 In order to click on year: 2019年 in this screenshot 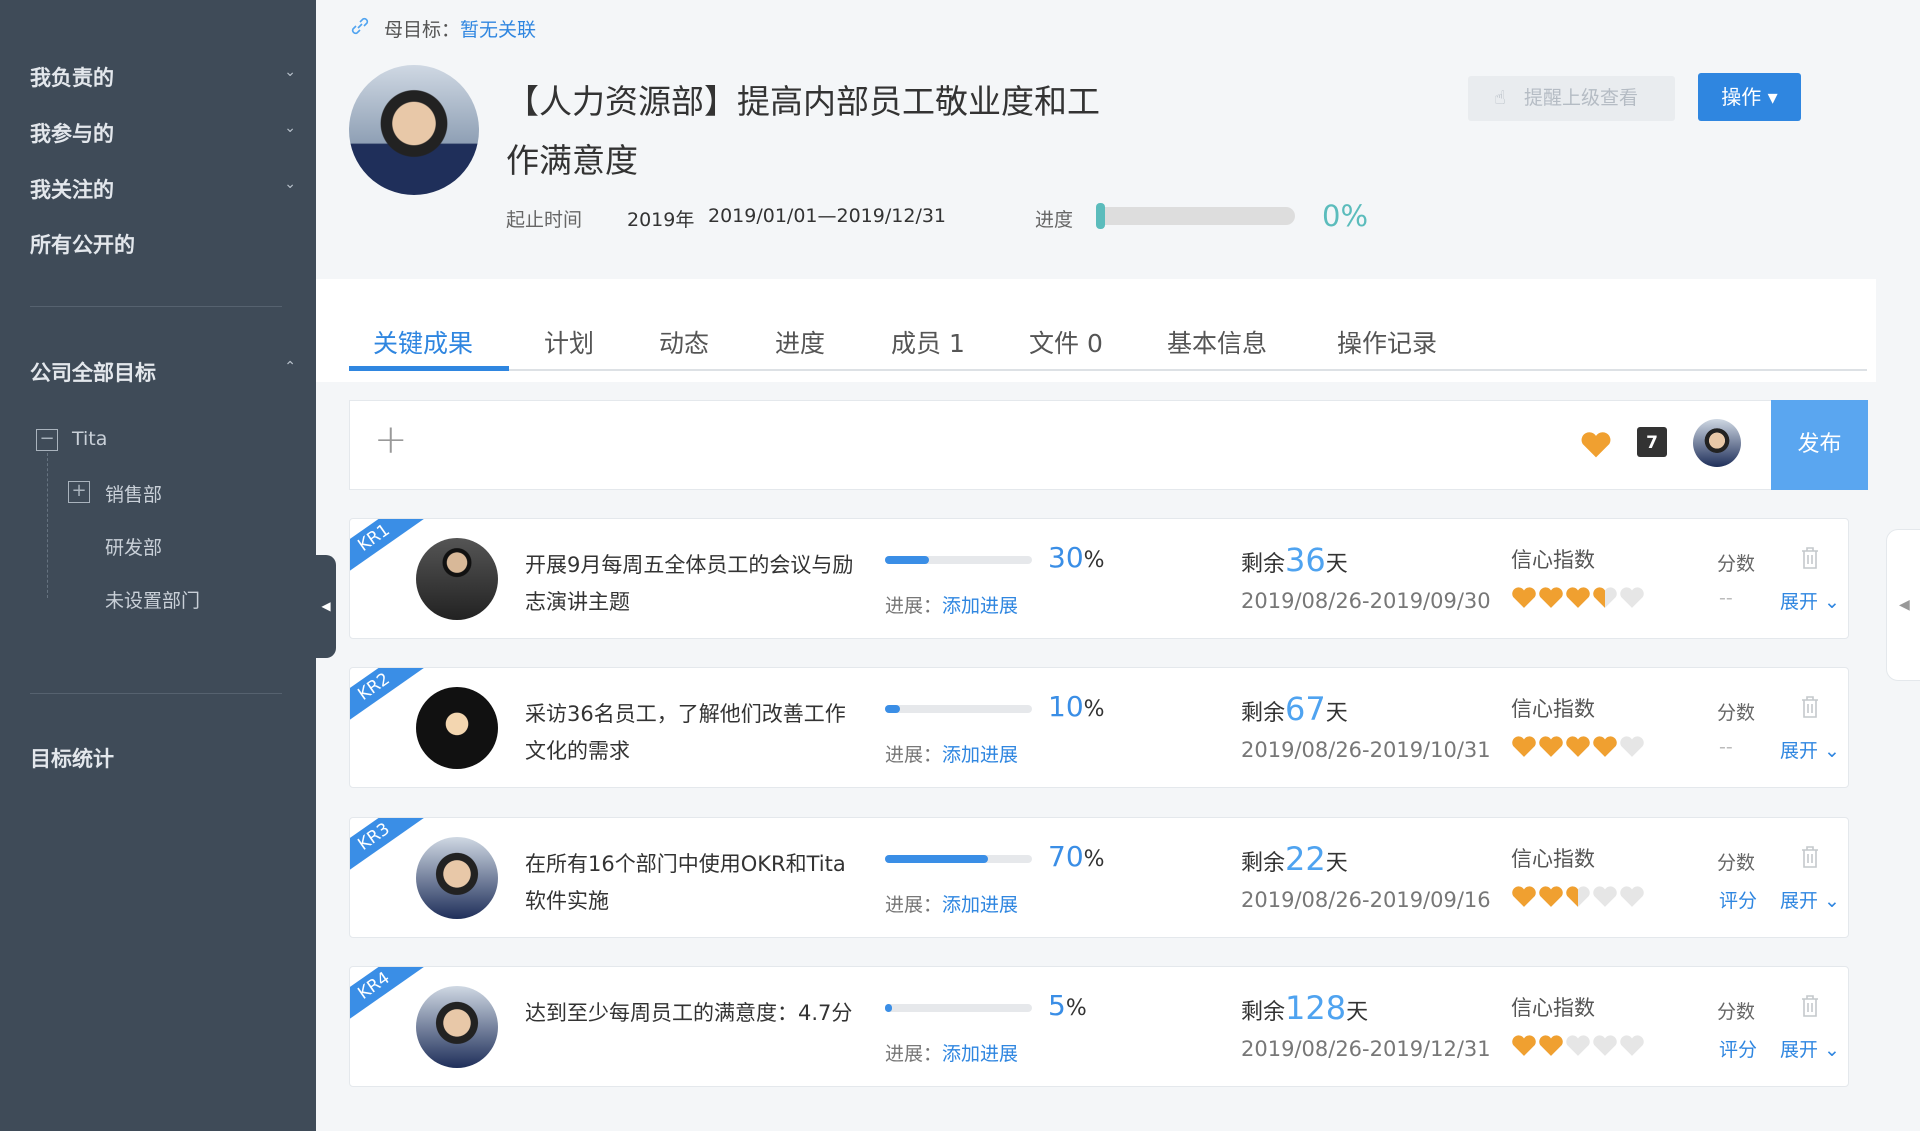, I will do `click(661, 220)`.